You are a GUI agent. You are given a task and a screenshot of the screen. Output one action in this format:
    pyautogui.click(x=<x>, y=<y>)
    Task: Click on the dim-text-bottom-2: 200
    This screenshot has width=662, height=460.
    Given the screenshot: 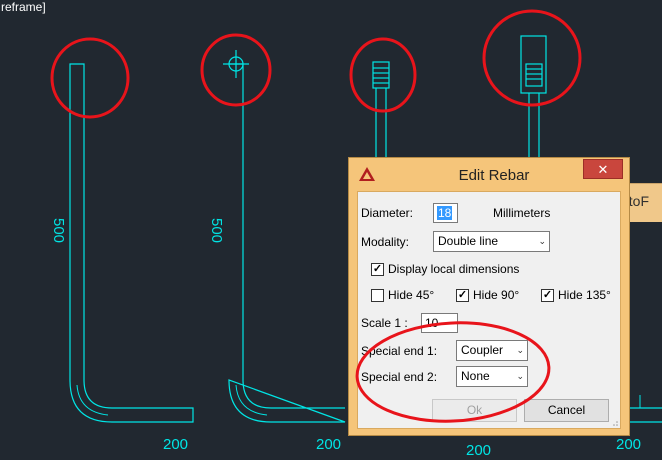 What is the action you would take?
    pyautogui.click(x=328, y=444)
    